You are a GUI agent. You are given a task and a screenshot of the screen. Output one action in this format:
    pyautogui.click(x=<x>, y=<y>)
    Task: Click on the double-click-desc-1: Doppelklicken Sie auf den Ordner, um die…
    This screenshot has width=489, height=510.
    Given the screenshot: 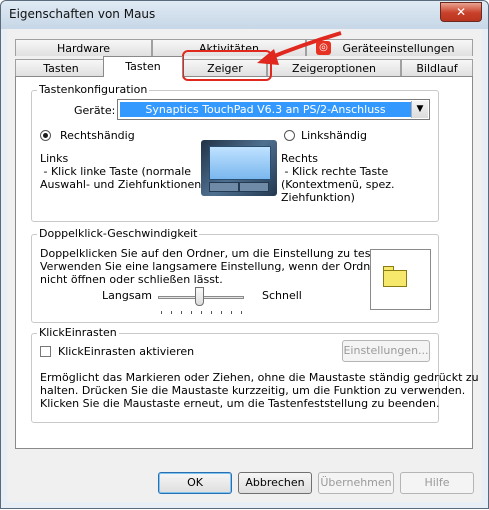 What is the action you would take?
    pyautogui.click(x=216, y=253)
    